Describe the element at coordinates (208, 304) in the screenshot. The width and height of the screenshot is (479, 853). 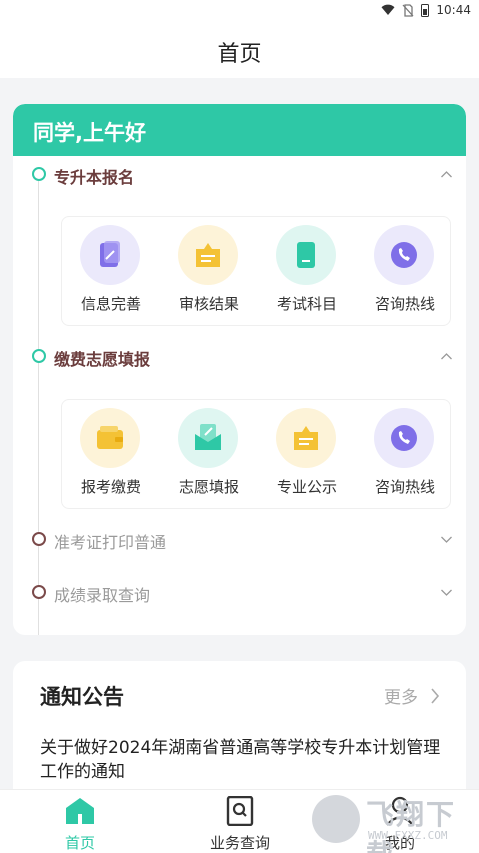
I see `grid-item-label: 审核结果` at that location.